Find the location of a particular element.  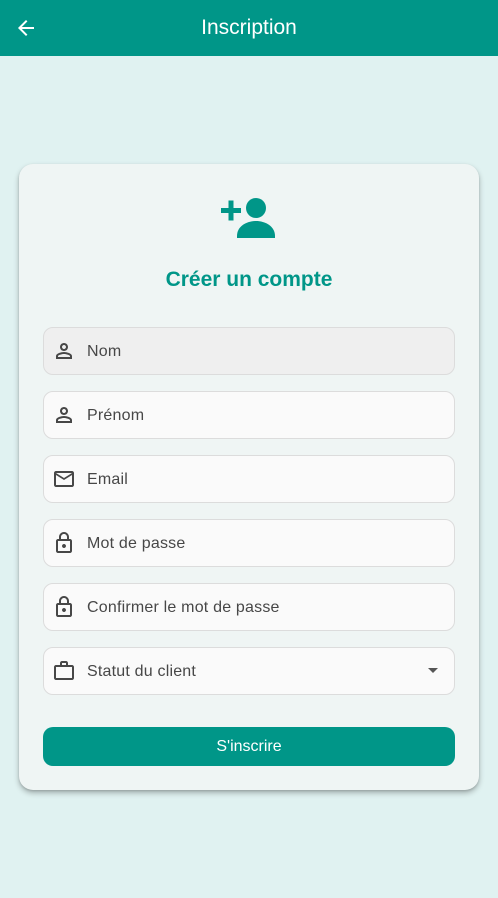

password-label: Mot de passe is located at coordinates (136, 543).